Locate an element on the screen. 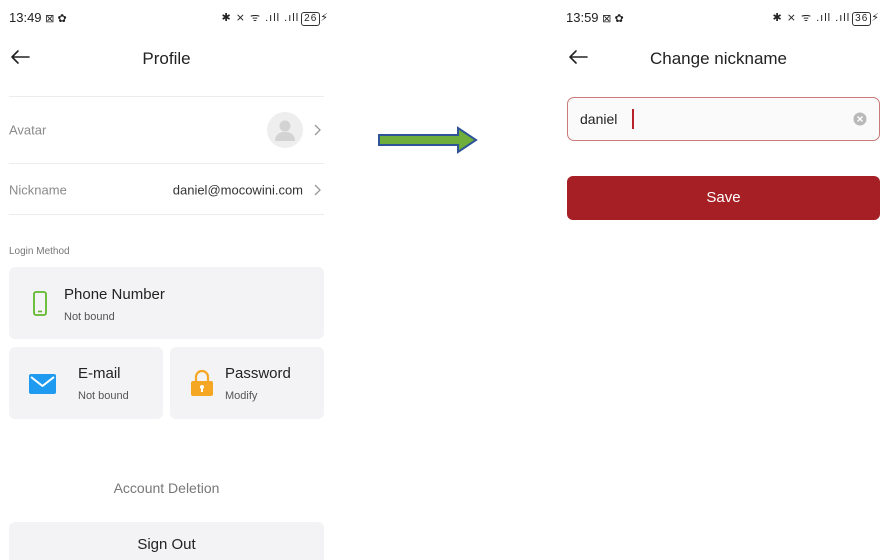  header: Profile is located at coordinates (166, 58).